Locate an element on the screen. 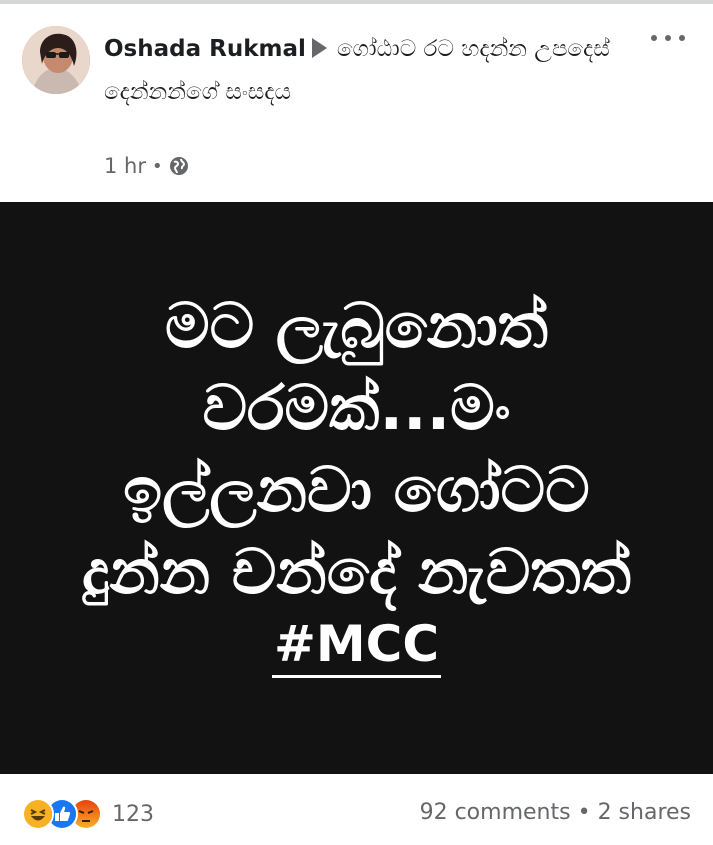  reaction-count: 123 is located at coordinates (133, 814).